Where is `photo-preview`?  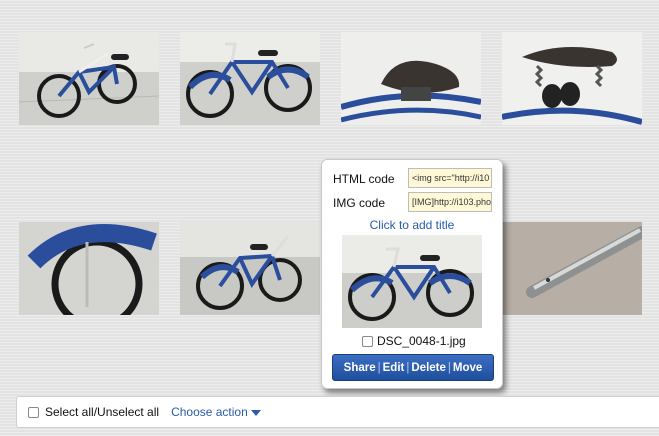
photo-preview is located at coordinates (412, 281).